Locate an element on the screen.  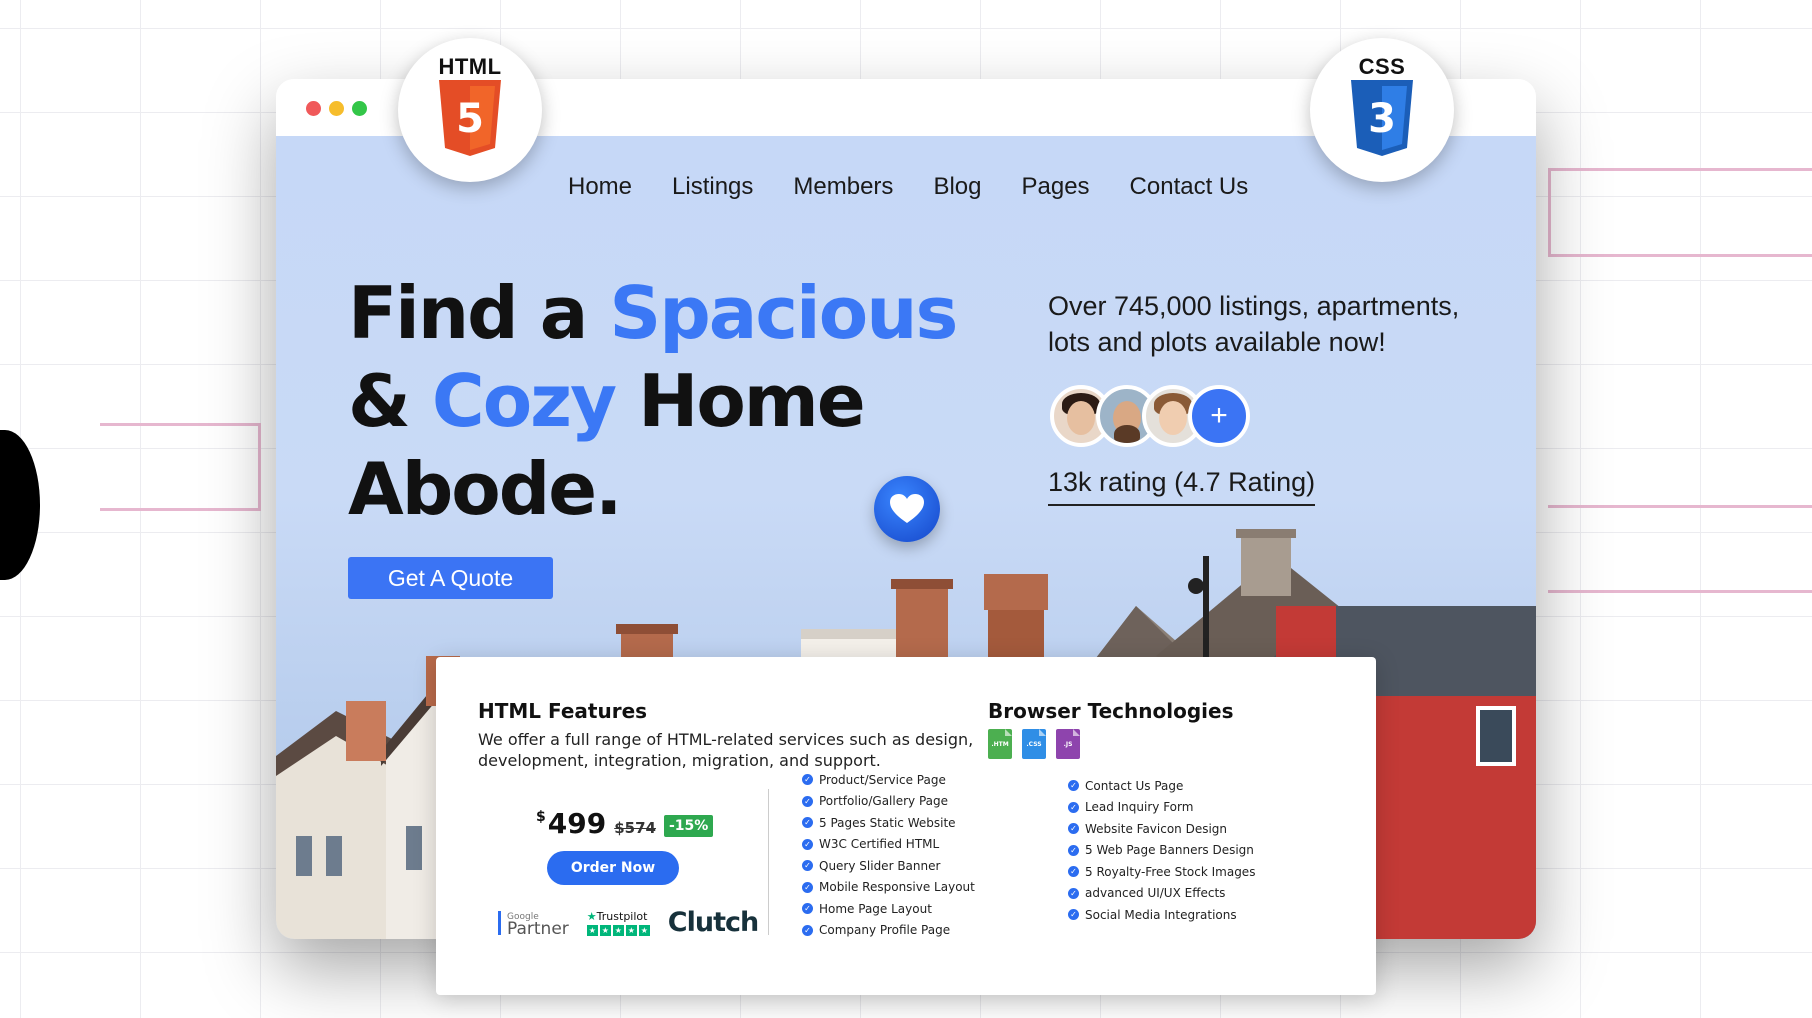
css3-badge-label: CSS is located at coordinates (1382, 66).